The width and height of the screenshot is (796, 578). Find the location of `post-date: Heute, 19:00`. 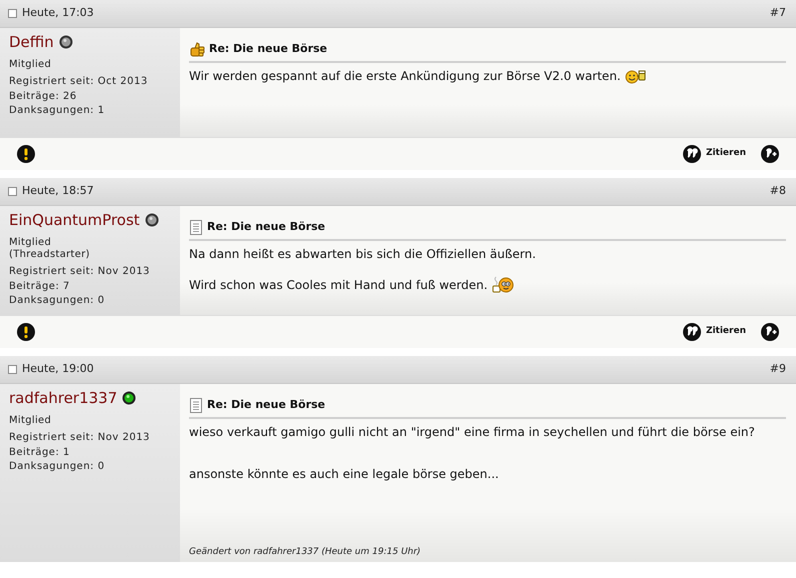

post-date: Heute, 19:00 is located at coordinates (58, 369).